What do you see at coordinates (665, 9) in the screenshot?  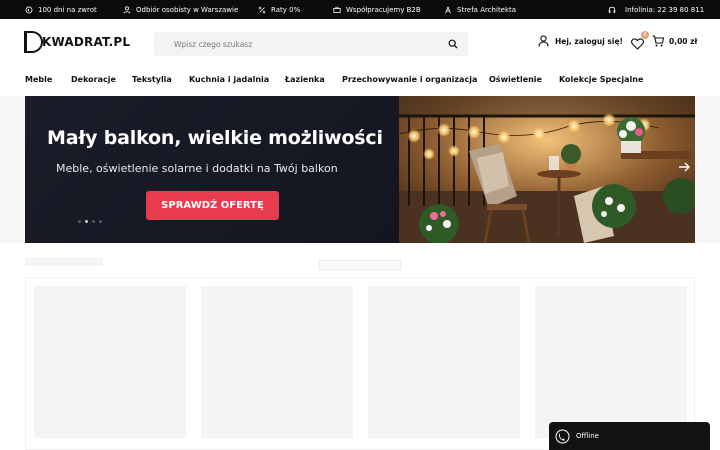 I see `hotline-label: Infolinia: 22 39 80 811` at bounding box center [665, 9].